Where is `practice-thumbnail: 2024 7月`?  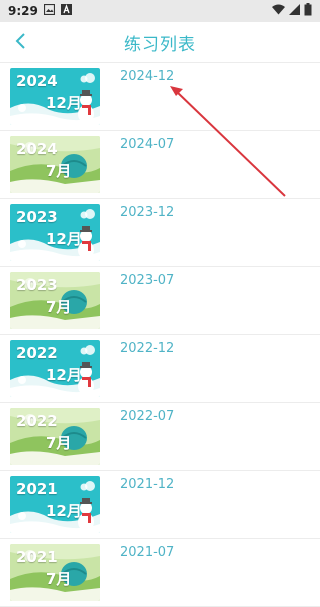 practice-thumbnail: 2024 7月 is located at coordinates (55, 164).